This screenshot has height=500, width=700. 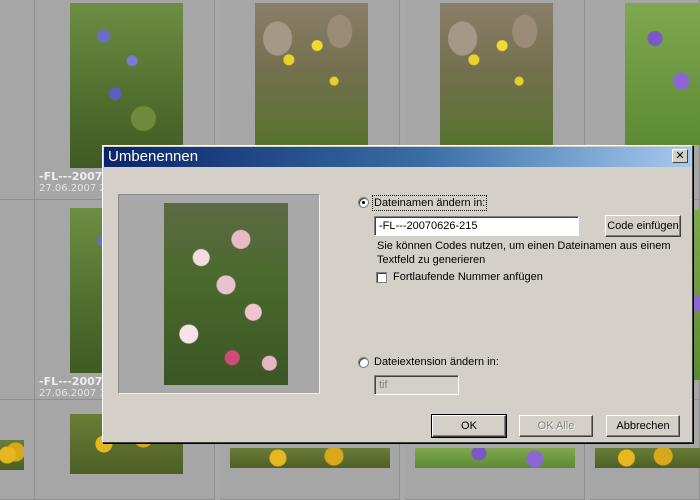 What do you see at coordinates (363, 362) in the screenshot?
I see `change-extension-radio` at bounding box center [363, 362].